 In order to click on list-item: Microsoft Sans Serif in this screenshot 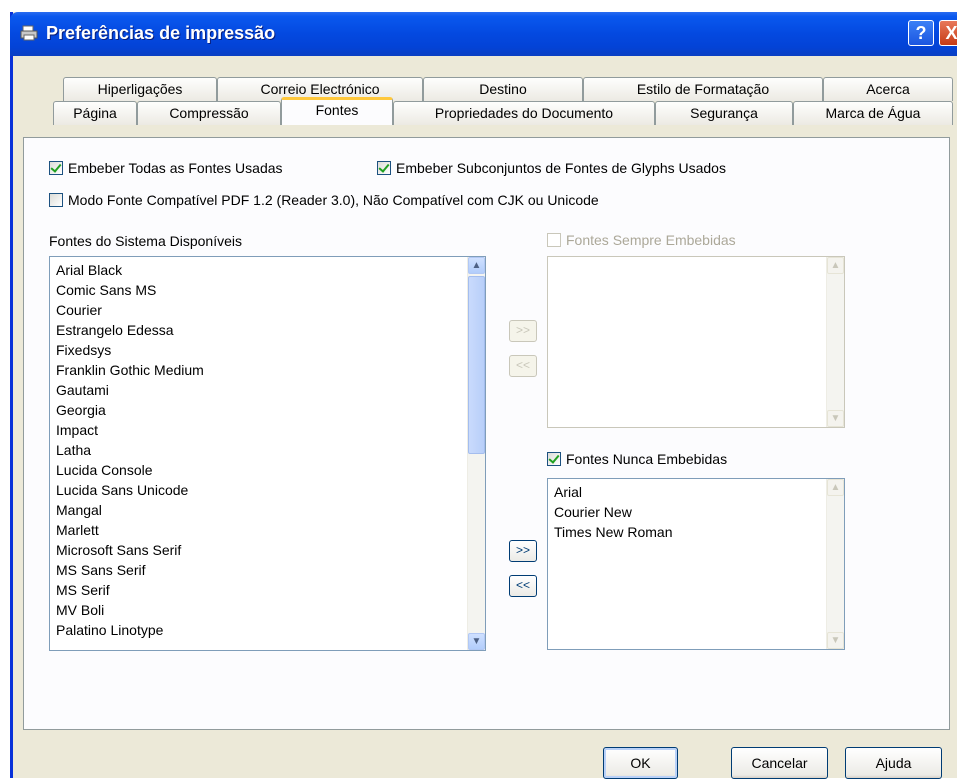, I will do `click(267, 550)`.